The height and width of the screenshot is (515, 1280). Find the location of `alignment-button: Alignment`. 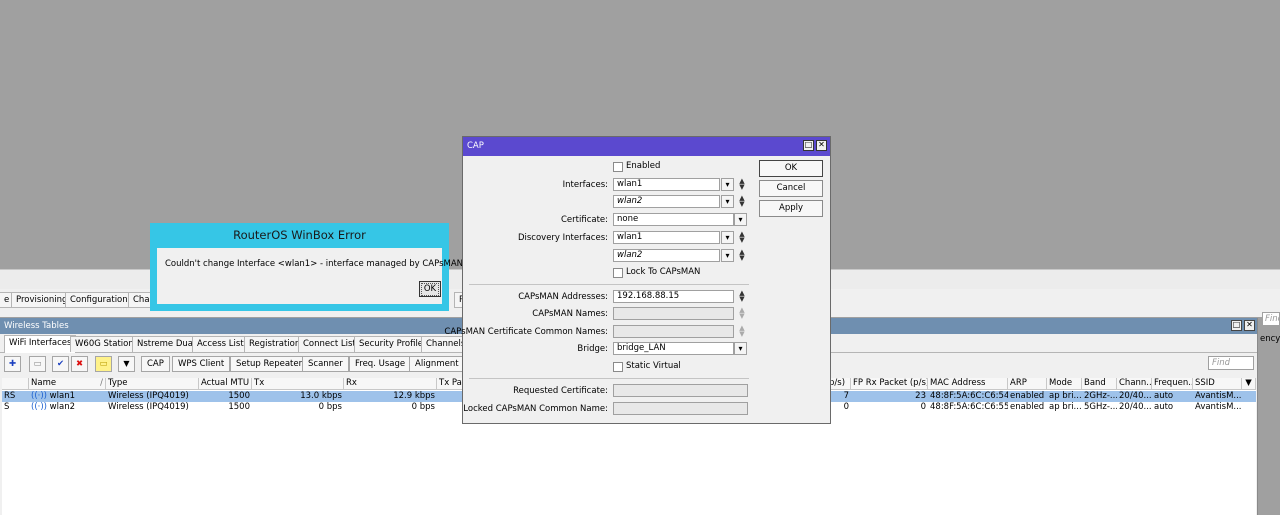

alignment-button: Alignment is located at coordinates (437, 364).